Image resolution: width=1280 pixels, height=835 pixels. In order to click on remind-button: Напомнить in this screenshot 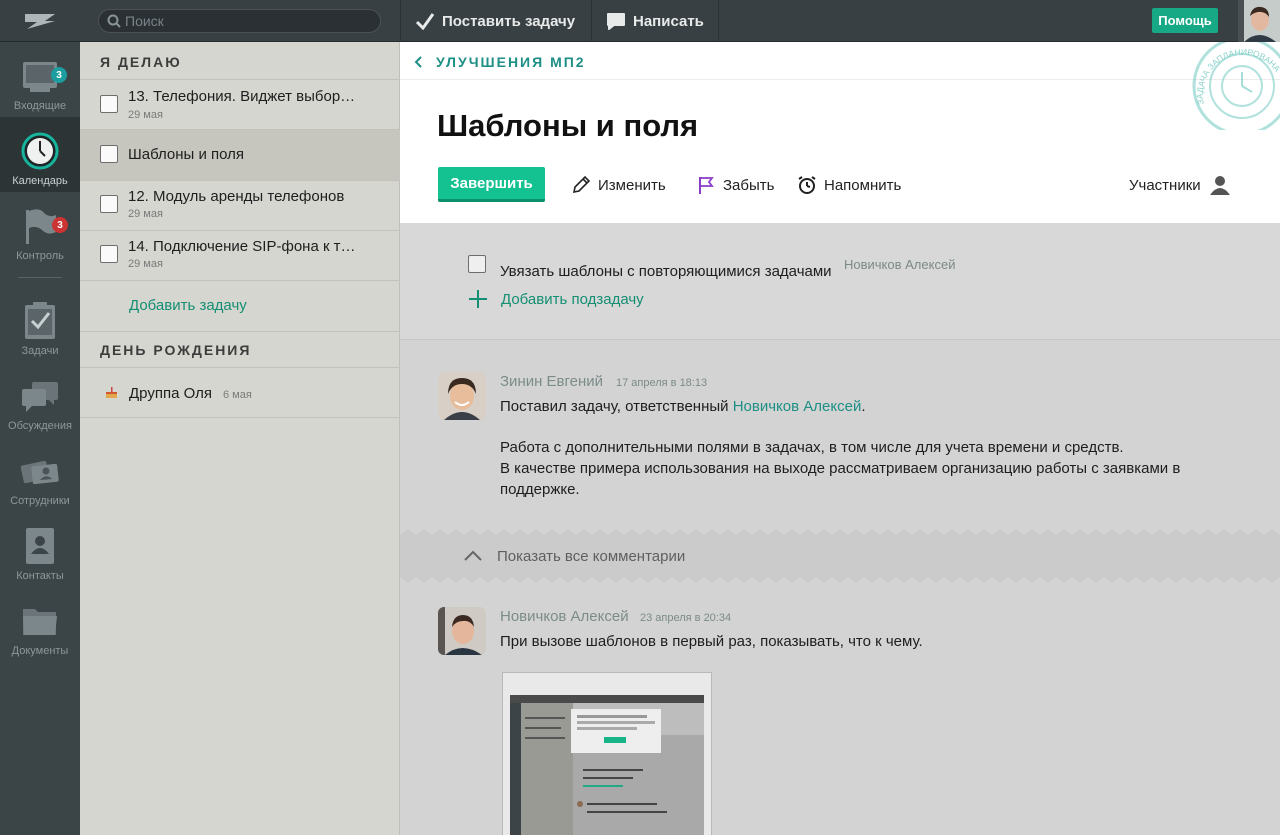, I will do `click(849, 185)`.